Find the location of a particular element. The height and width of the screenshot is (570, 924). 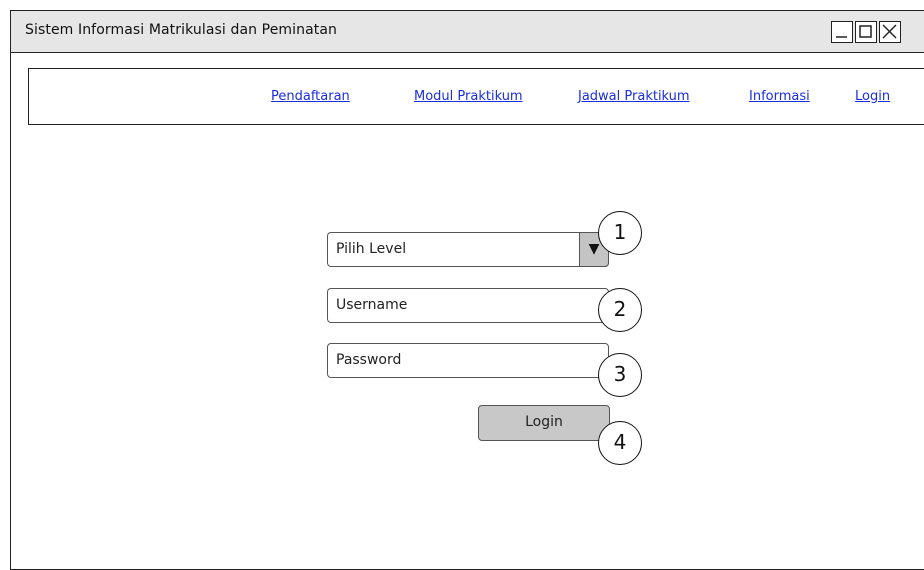

maximize-icon is located at coordinates (865, 31).